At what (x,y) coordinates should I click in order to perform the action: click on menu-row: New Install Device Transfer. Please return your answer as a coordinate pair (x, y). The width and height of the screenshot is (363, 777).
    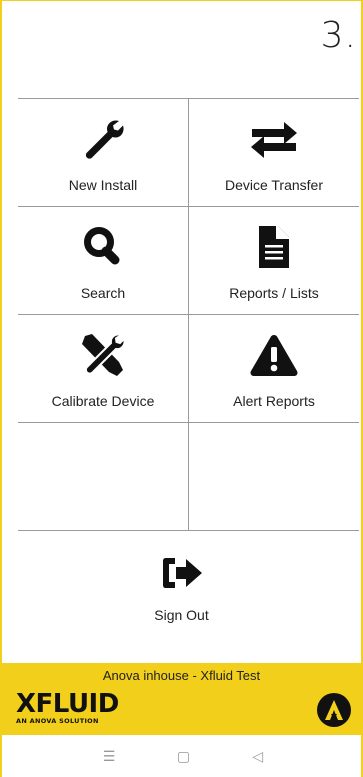
    Looking at the image, I should click on (188, 152).